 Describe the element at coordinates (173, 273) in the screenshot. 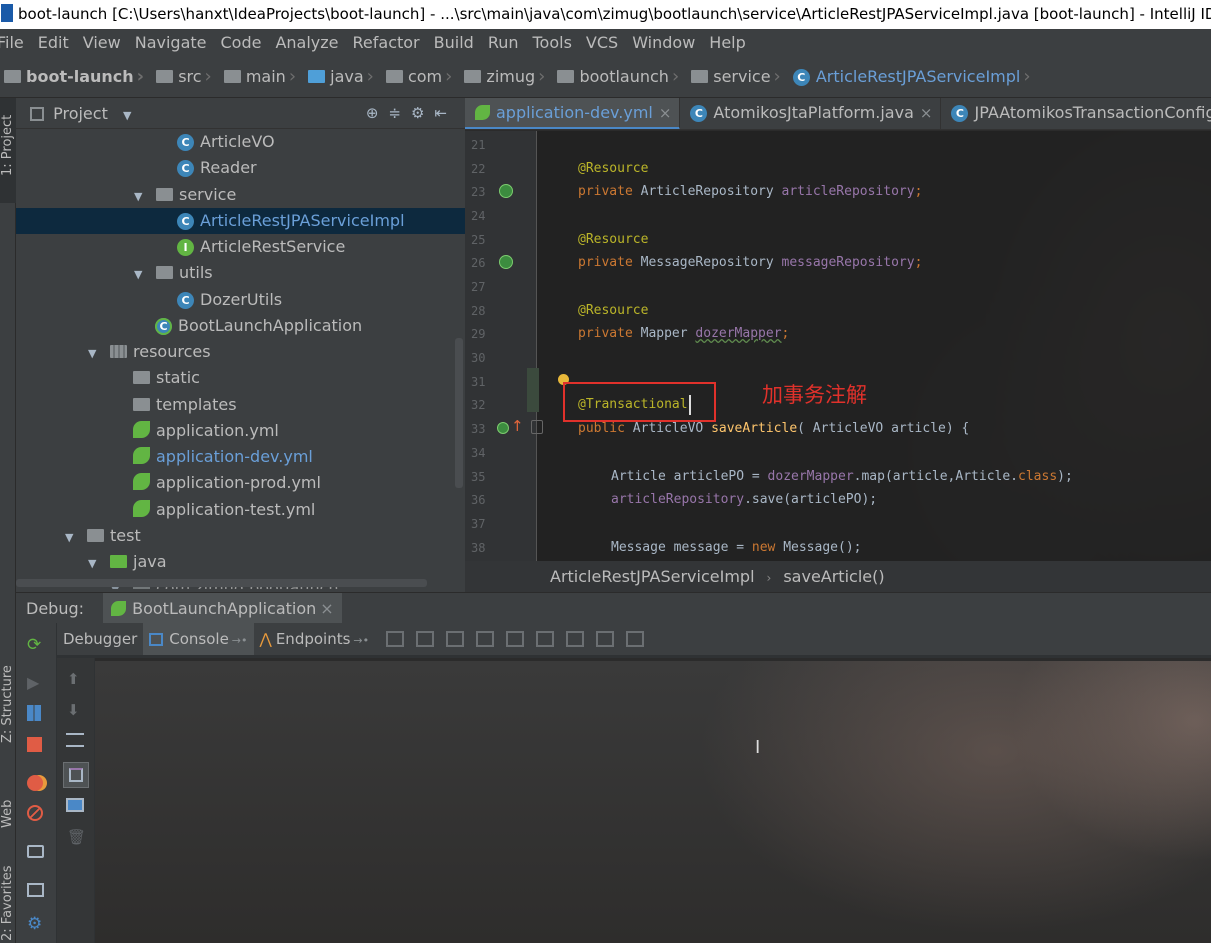

I see `tree-item-utils: ▼ utils` at that location.